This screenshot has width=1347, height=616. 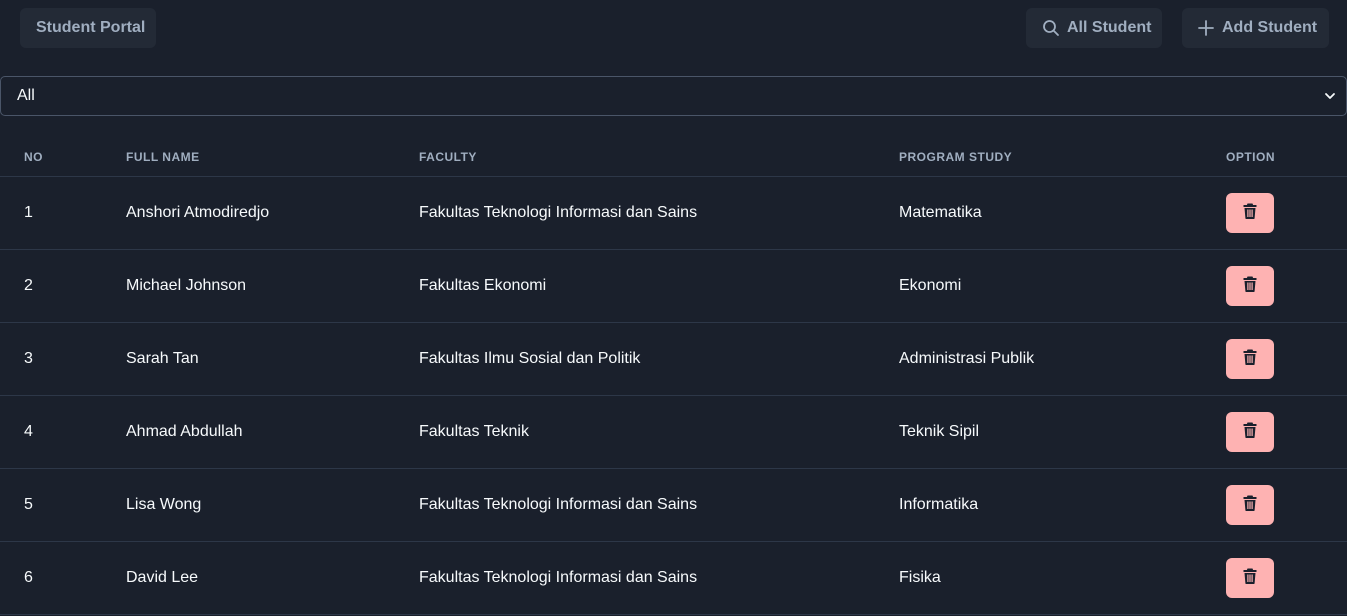 I want to click on chevron-down-icon, so click(x=1330, y=96).